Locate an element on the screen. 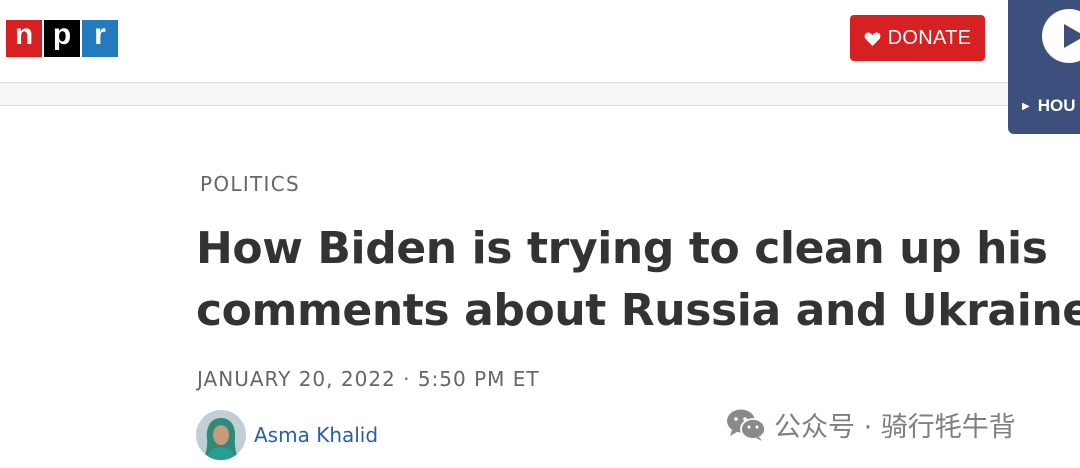 The width and height of the screenshot is (1080, 468). dateline: JANUARY 20, 2022 · 5:50 PM ET is located at coordinates (368, 379).